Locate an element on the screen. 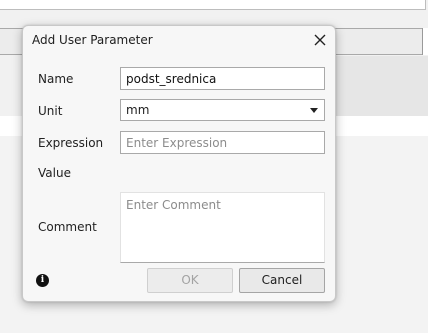 Image resolution: width=428 pixels, height=333 pixels. expression-field is located at coordinates (222, 142).